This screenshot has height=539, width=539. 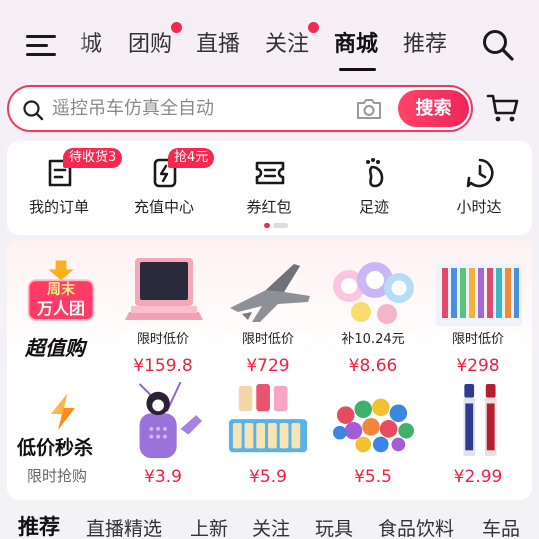 I want to click on promo-title: 超值购, so click(x=55, y=348).